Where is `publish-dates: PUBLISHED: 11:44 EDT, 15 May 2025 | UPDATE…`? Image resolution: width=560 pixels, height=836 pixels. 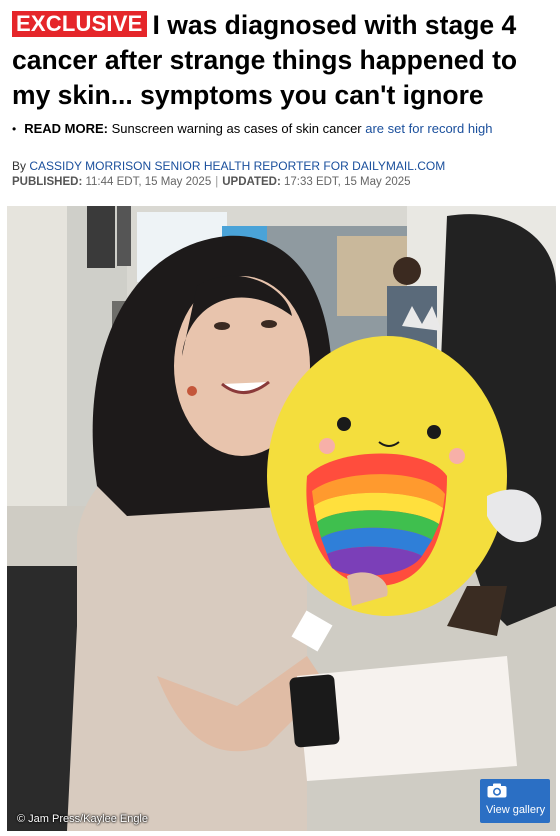 publish-dates: PUBLISHED: 11:44 EDT, 15 May 2025 | UPDATE… is located at coordinates (211, 182).